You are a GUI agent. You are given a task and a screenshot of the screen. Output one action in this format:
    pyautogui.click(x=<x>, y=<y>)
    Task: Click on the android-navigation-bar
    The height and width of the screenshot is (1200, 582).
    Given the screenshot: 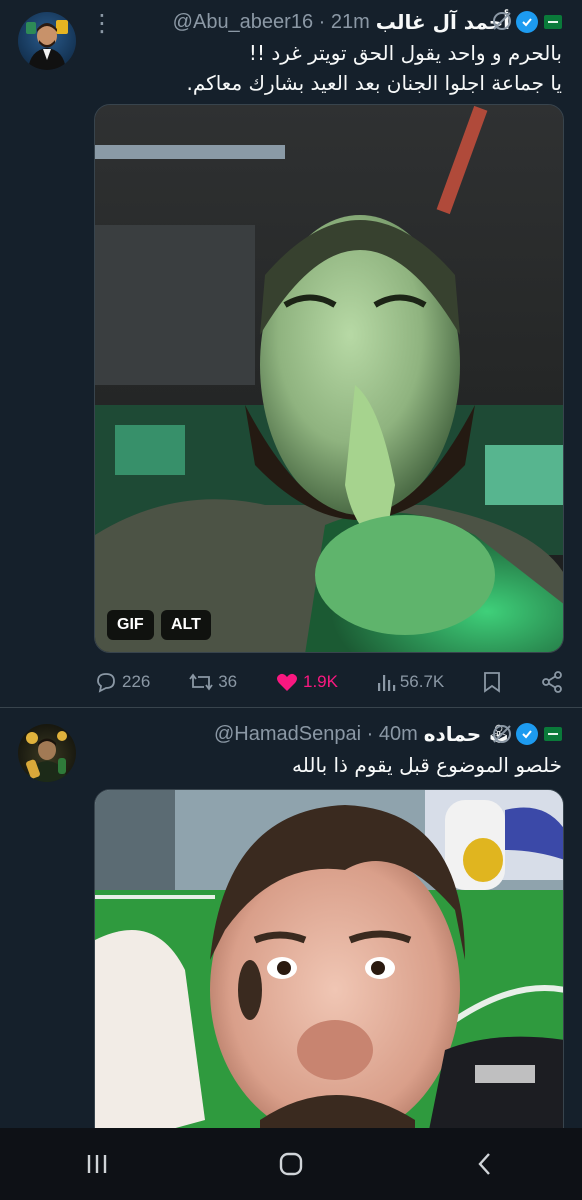 What is the action you would take?
    pyautogui.click(x=291, y=1164)
    